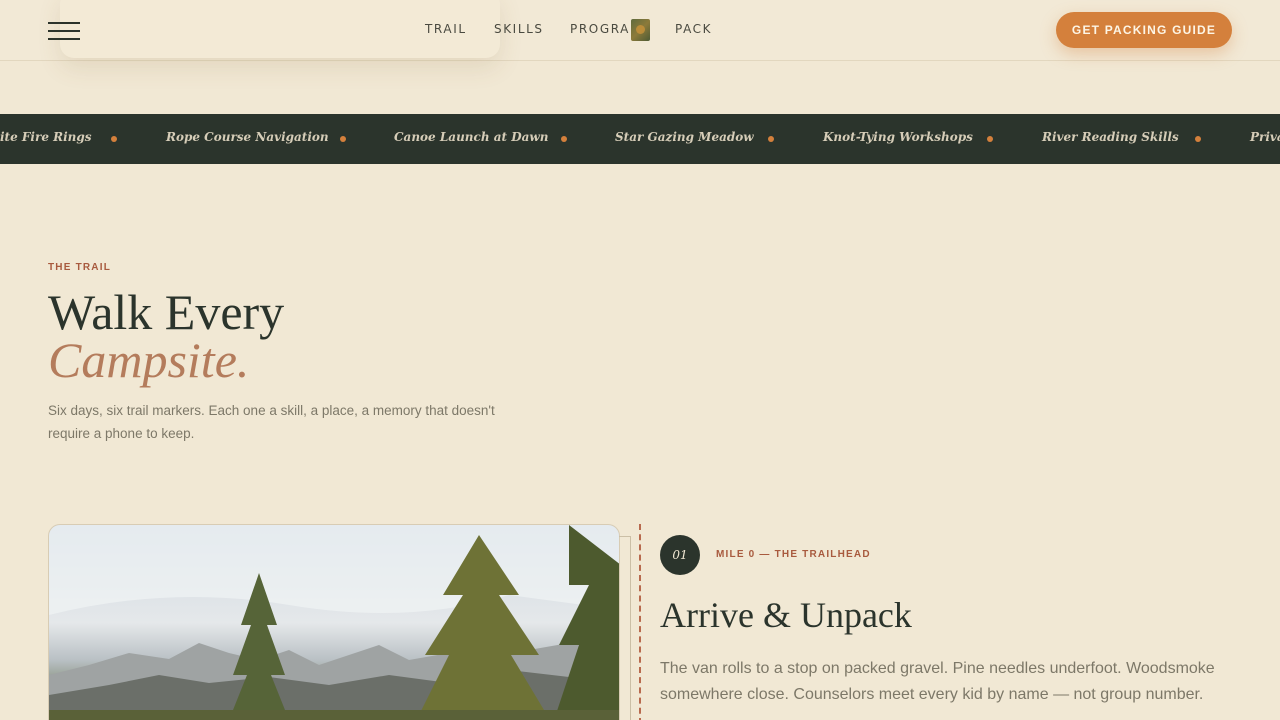 This screenshot has width=1280, height=720. Describe the element at coordinates (46, 137) in the screenshot. I see `marquee-item: ite Fire Rings` at that location.